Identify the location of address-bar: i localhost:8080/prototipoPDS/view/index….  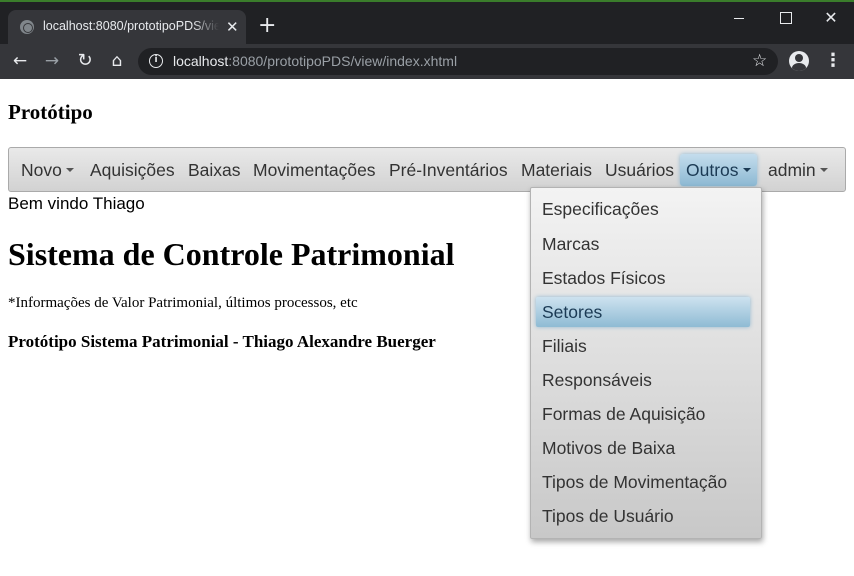
(458, 61).